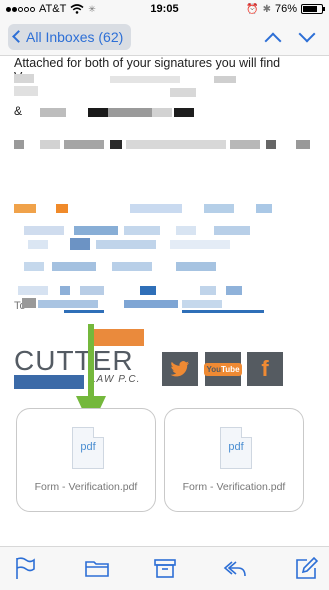 The height and width of the screenshot is (590, 329). I want to click on folder-icon, so click(97, 568).